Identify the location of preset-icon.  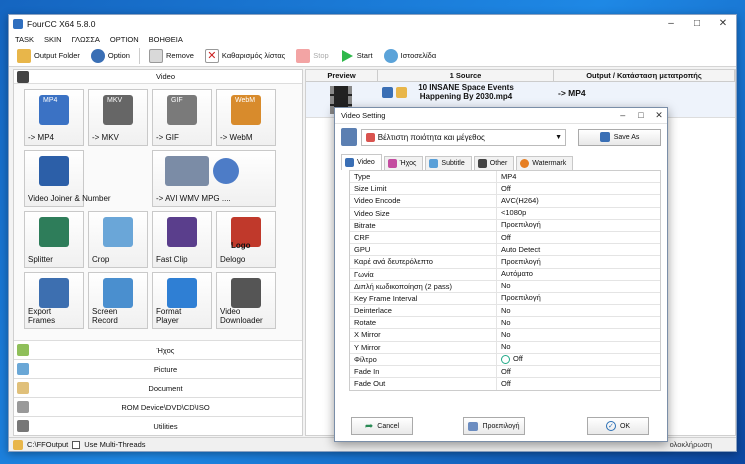
(349, 137).